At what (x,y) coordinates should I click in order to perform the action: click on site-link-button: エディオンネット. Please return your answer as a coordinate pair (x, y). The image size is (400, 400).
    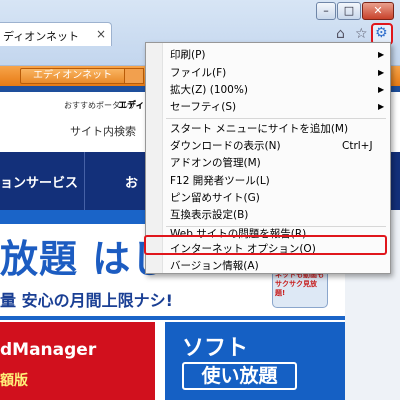
    Looking at the image, I should click on (75, 76).